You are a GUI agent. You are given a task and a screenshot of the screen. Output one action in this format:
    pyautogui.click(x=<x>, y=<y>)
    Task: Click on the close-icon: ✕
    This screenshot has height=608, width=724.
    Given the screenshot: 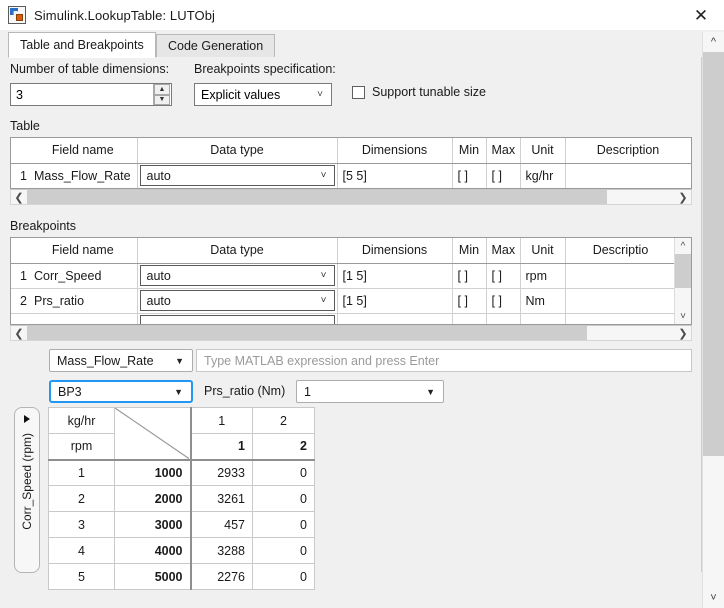 What is the action you would take?
    pyautogui.click(x=701, y=15)
    